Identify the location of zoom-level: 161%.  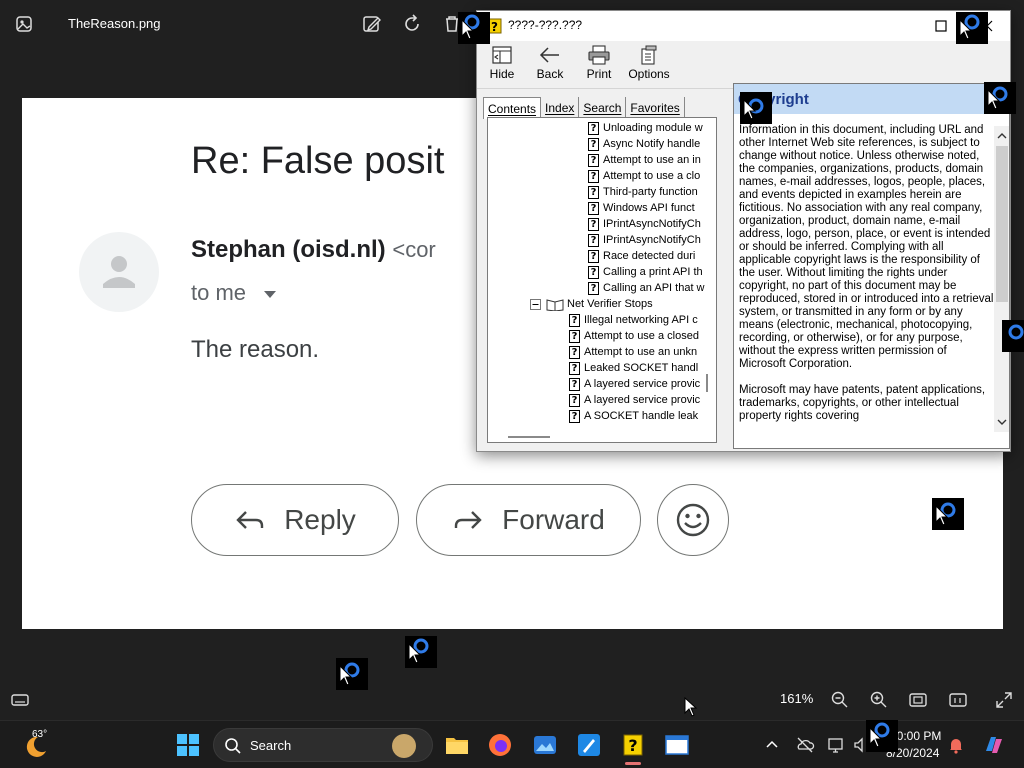
(797, 698).